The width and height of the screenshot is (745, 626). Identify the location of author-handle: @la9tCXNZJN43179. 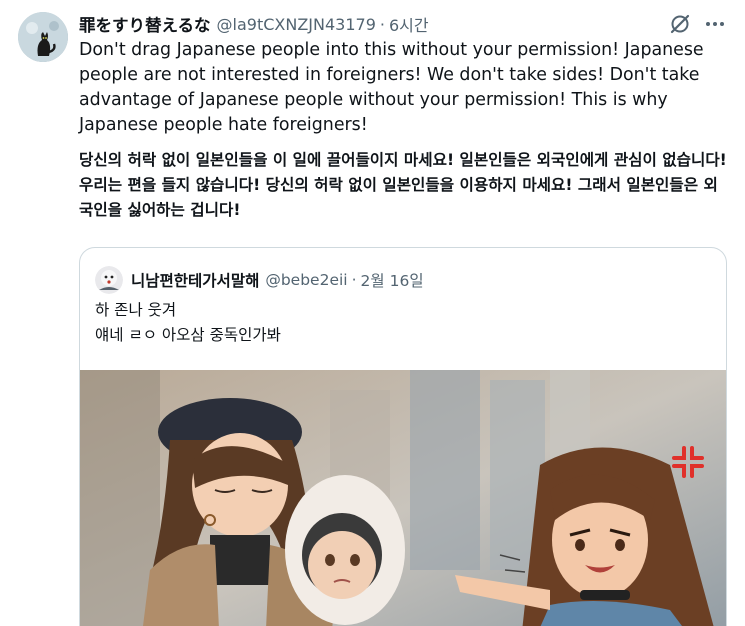
(296, 24).